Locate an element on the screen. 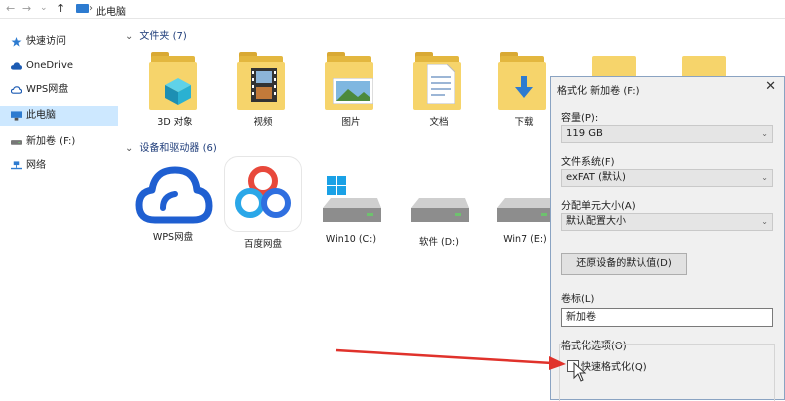  capacity-value: 119 GB is located at coordinates (584, 133).